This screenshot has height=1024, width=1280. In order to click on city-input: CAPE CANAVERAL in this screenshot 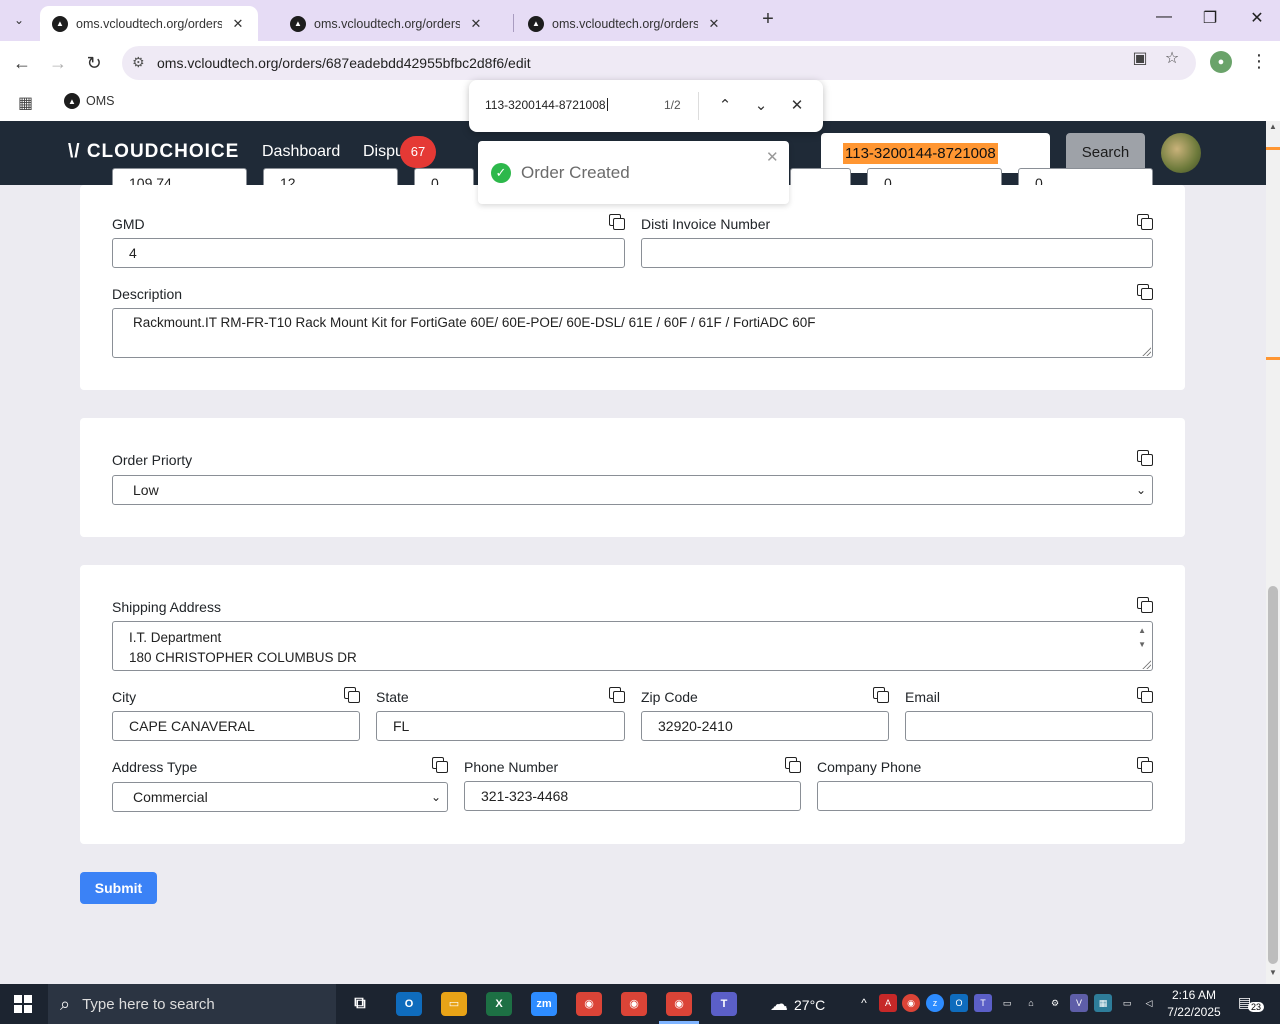, I will do `click(236, 726)`.